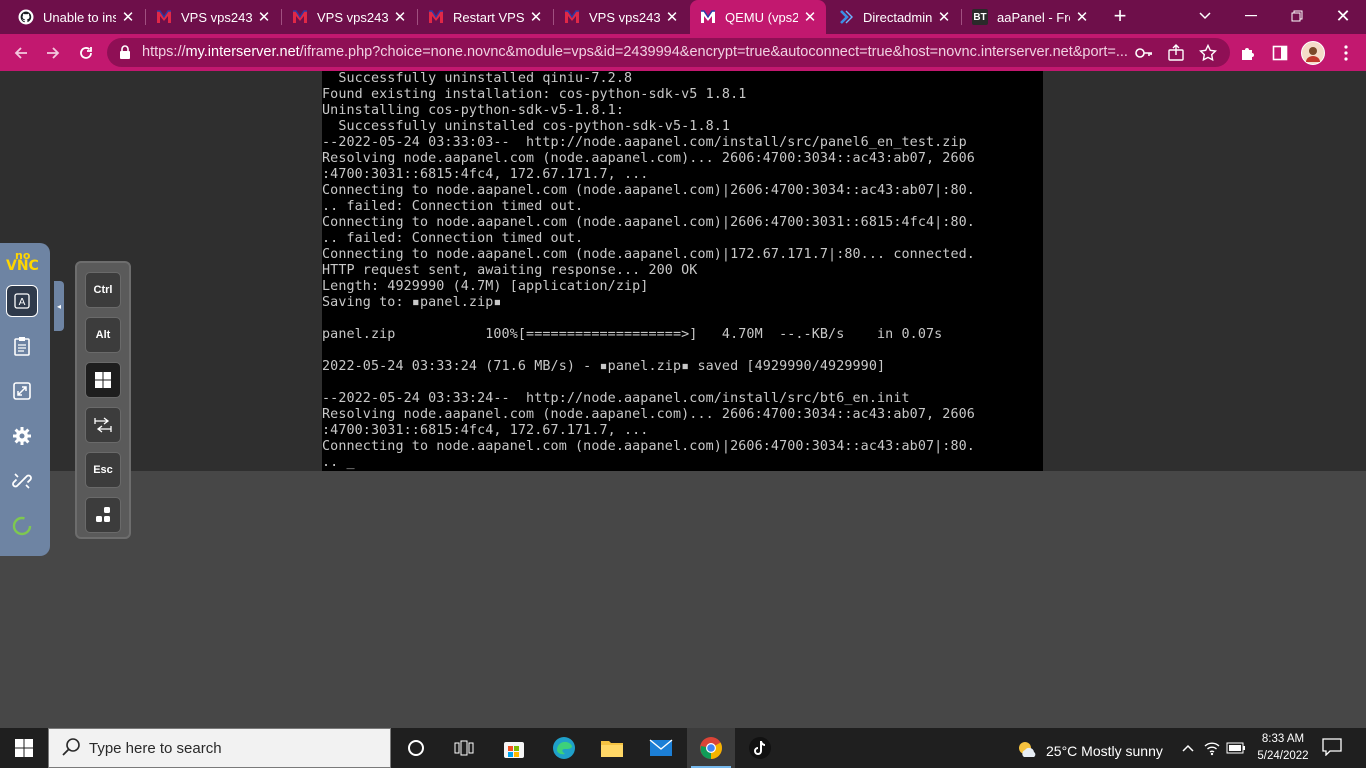 This screenshot has height=768, width=1366. Describe the element at coordinates (338, 462) in the screenshot. I see `terminal-line: .. _` at that location.